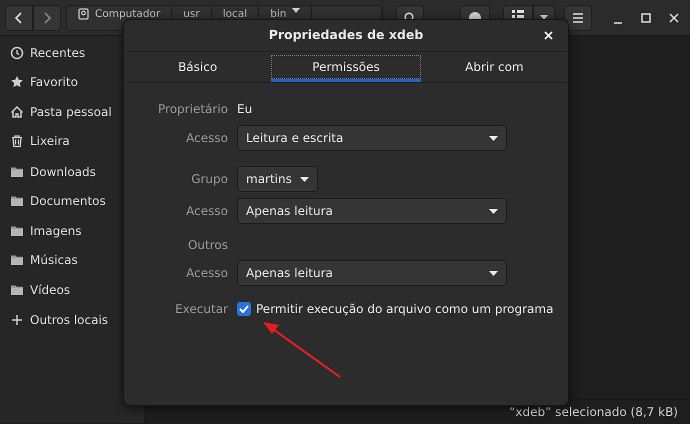 Image resolution: width=690 pixels, height=424 pixels. I want to click on access-dropdown: Leitura e escrita, so click(372, 138).